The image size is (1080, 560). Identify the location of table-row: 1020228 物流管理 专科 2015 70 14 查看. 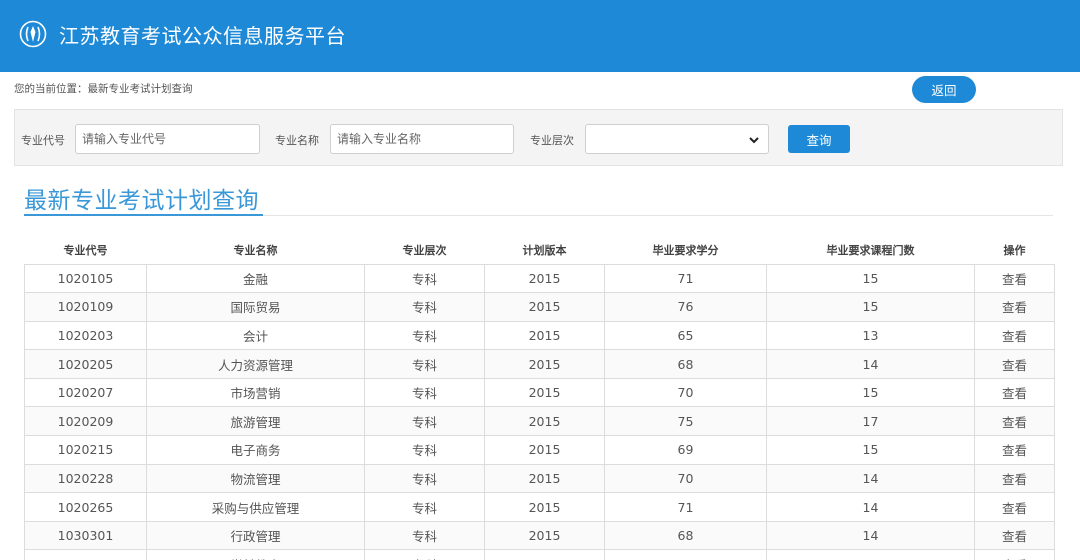
(539, 478).